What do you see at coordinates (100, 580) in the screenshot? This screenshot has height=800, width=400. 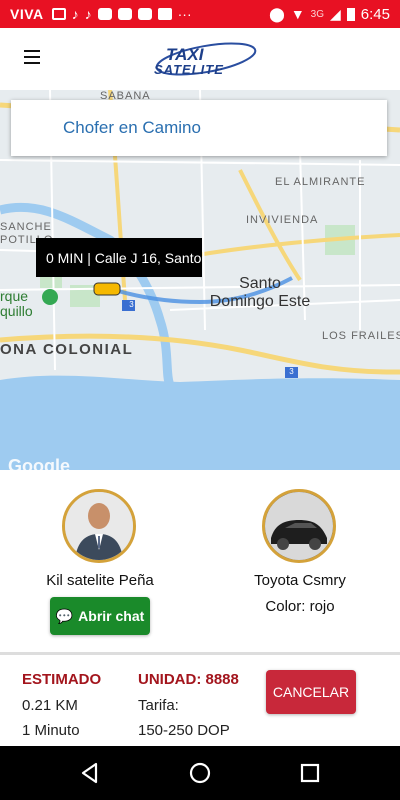 I see `driver-name: Kil satelite Peña` at bounding box center [100, 580].